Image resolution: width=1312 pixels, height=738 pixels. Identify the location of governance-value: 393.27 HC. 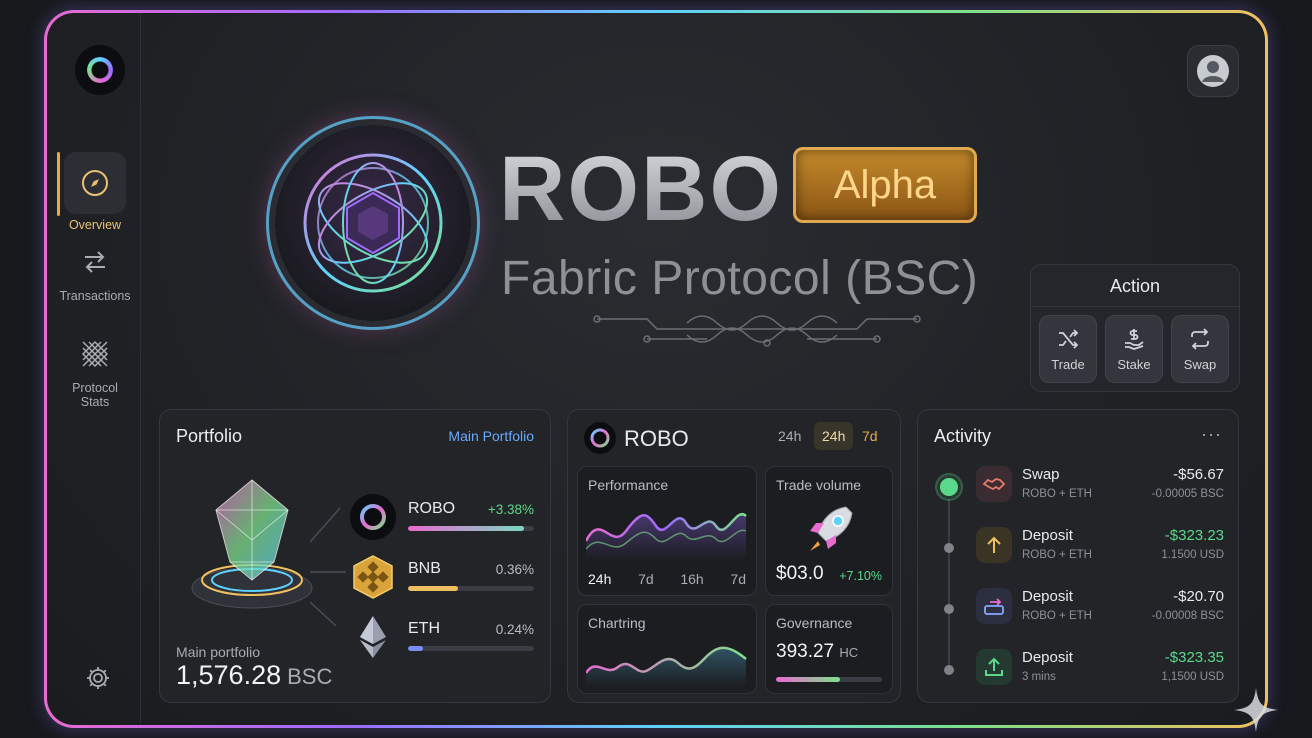
(817, 652).